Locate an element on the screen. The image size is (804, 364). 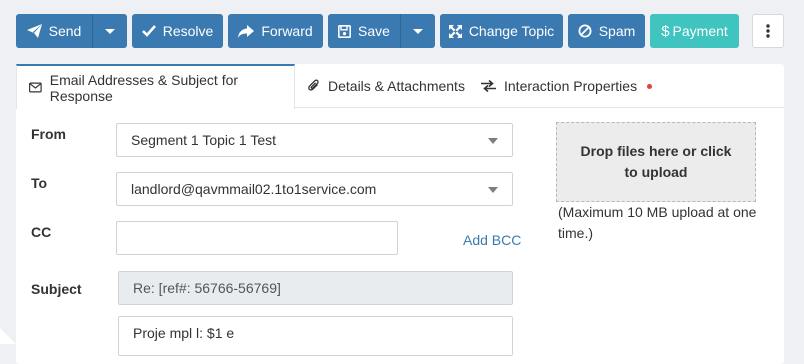
dropzone-text: Drop files here or click to upload is located at coordinates (656, 162).